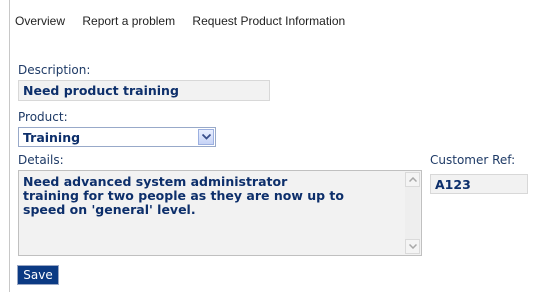 The width and height of the screenshot is (538, 293). What do you see at coordinates (54, 70) in the screenshot?
I see `description-label: Description:` at bounding box center [54, 70].